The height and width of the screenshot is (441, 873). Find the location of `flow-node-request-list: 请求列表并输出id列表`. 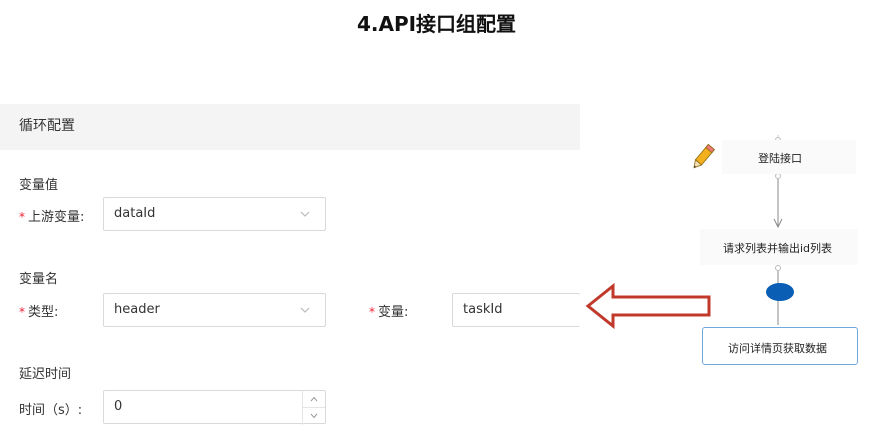

flow-node-request-list: 请求列表并输出id列表 is located at coordinates (779, 247).